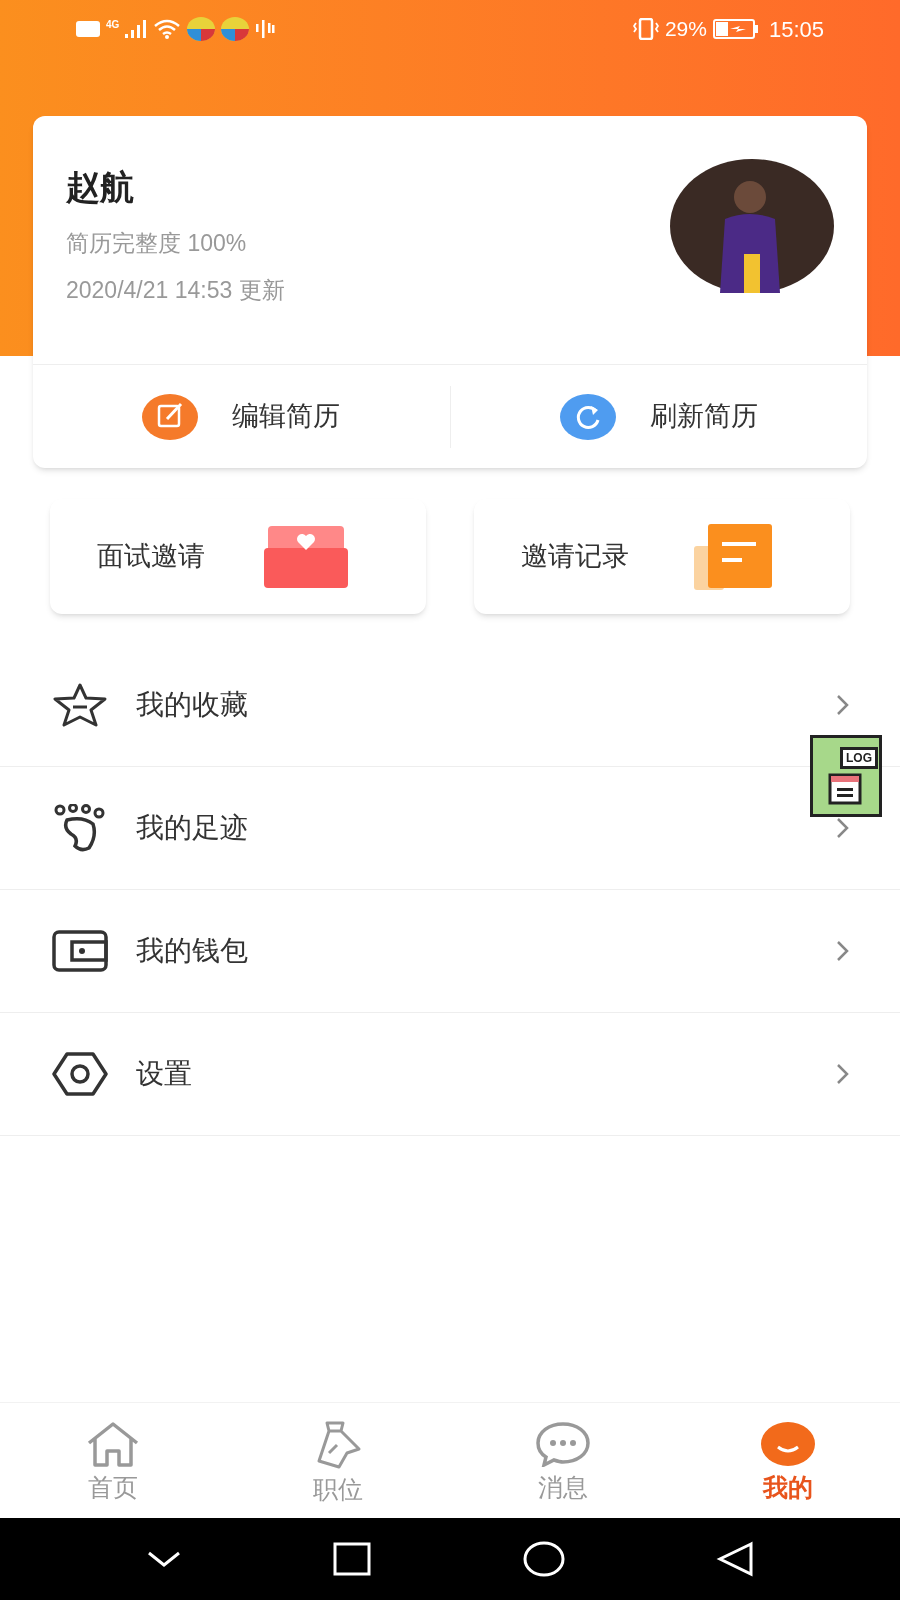 The width and height of the screenshot is (900, 1600). What do you see at coordinates (352, 1559) in the screenshot?
I see `square-icon` at bounding box center [352, 1559].